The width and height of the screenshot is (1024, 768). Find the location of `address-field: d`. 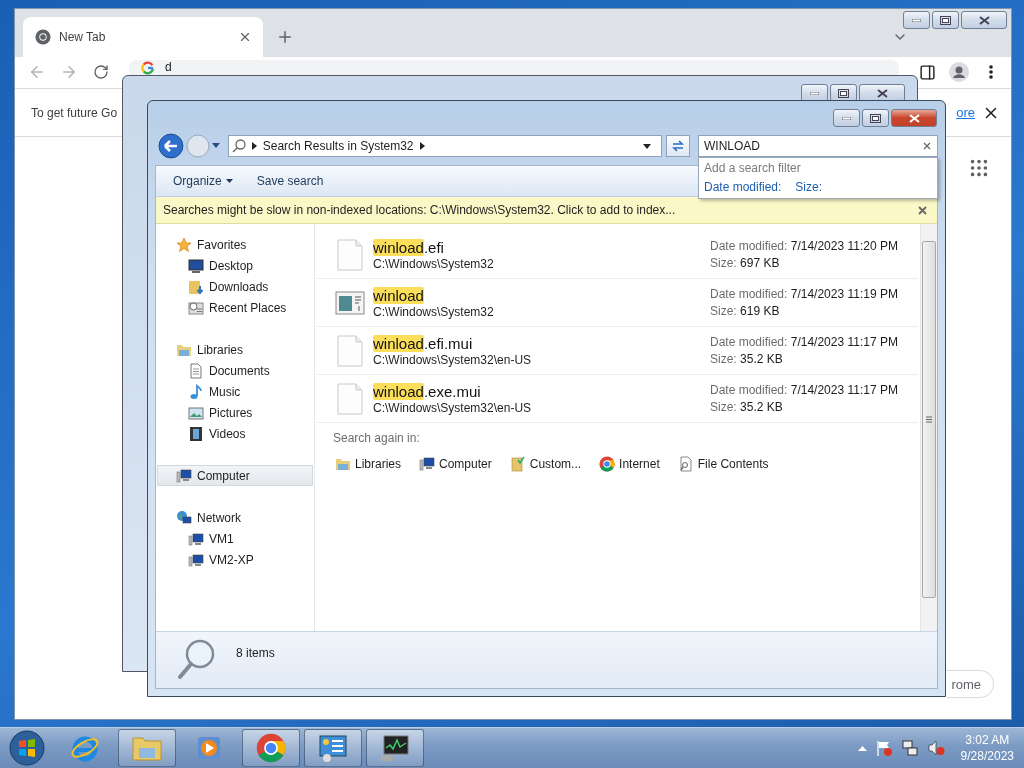

address-field: d is located at coordinates (514, 67).